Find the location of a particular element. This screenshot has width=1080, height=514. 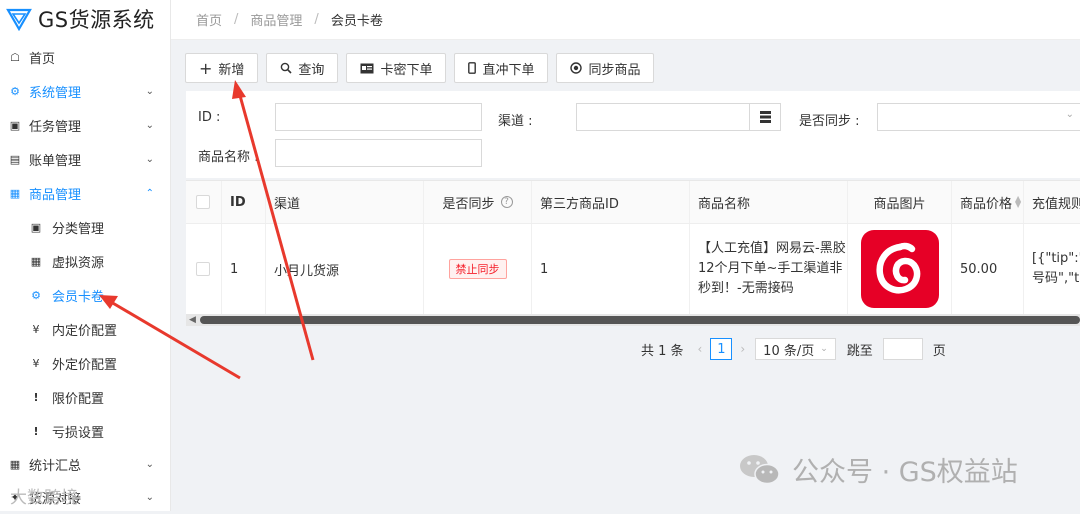

breadcrumb-home: 首页 is located at coordinates (209, 19).